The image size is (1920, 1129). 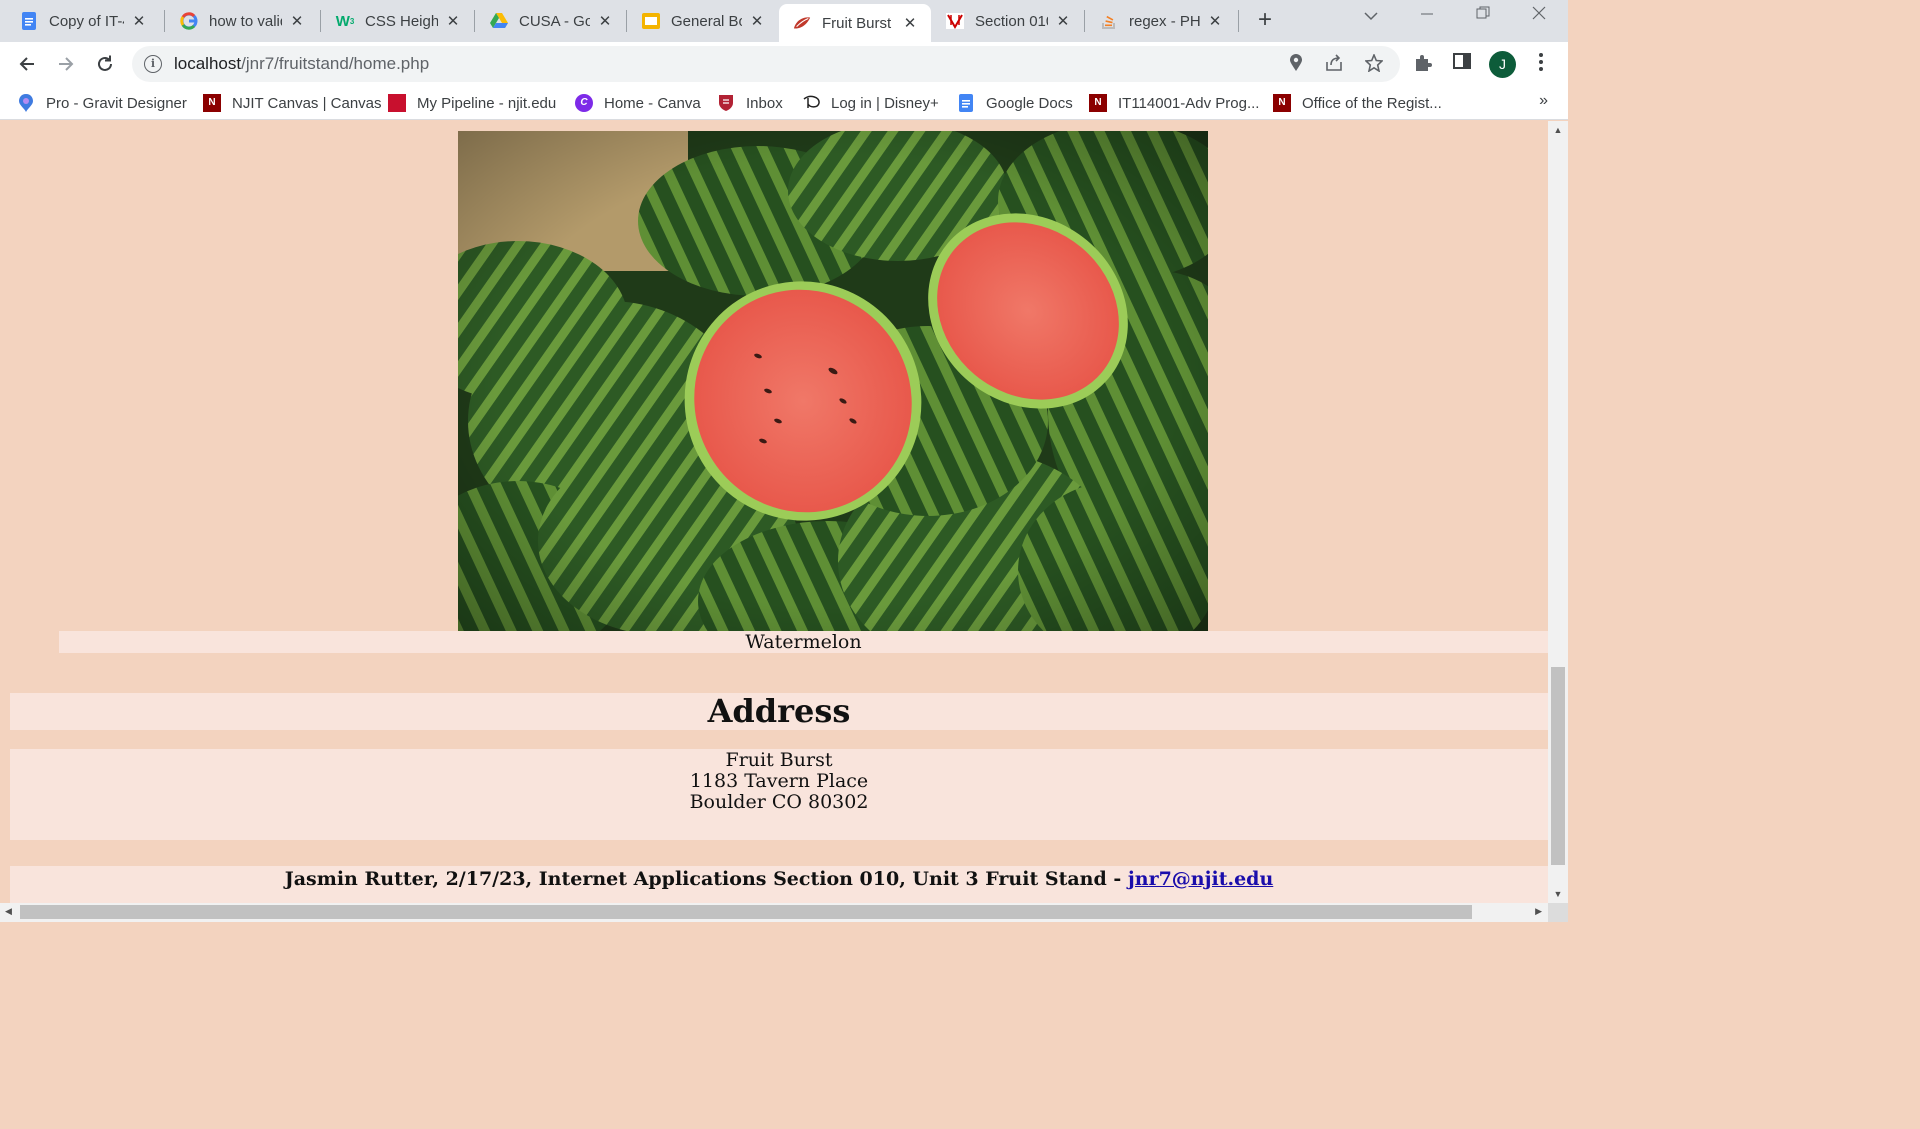 I want to click on tab-title: how to valid, so click(x=245, y=21).